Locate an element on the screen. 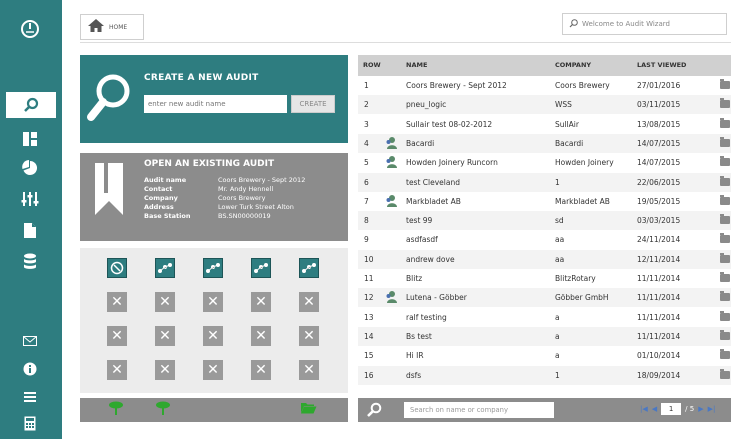 The image size is (731, 439). table-row: 7 Markbladet AB Markbladet AB 19/05/2015 is located at coordinates (544, 201).